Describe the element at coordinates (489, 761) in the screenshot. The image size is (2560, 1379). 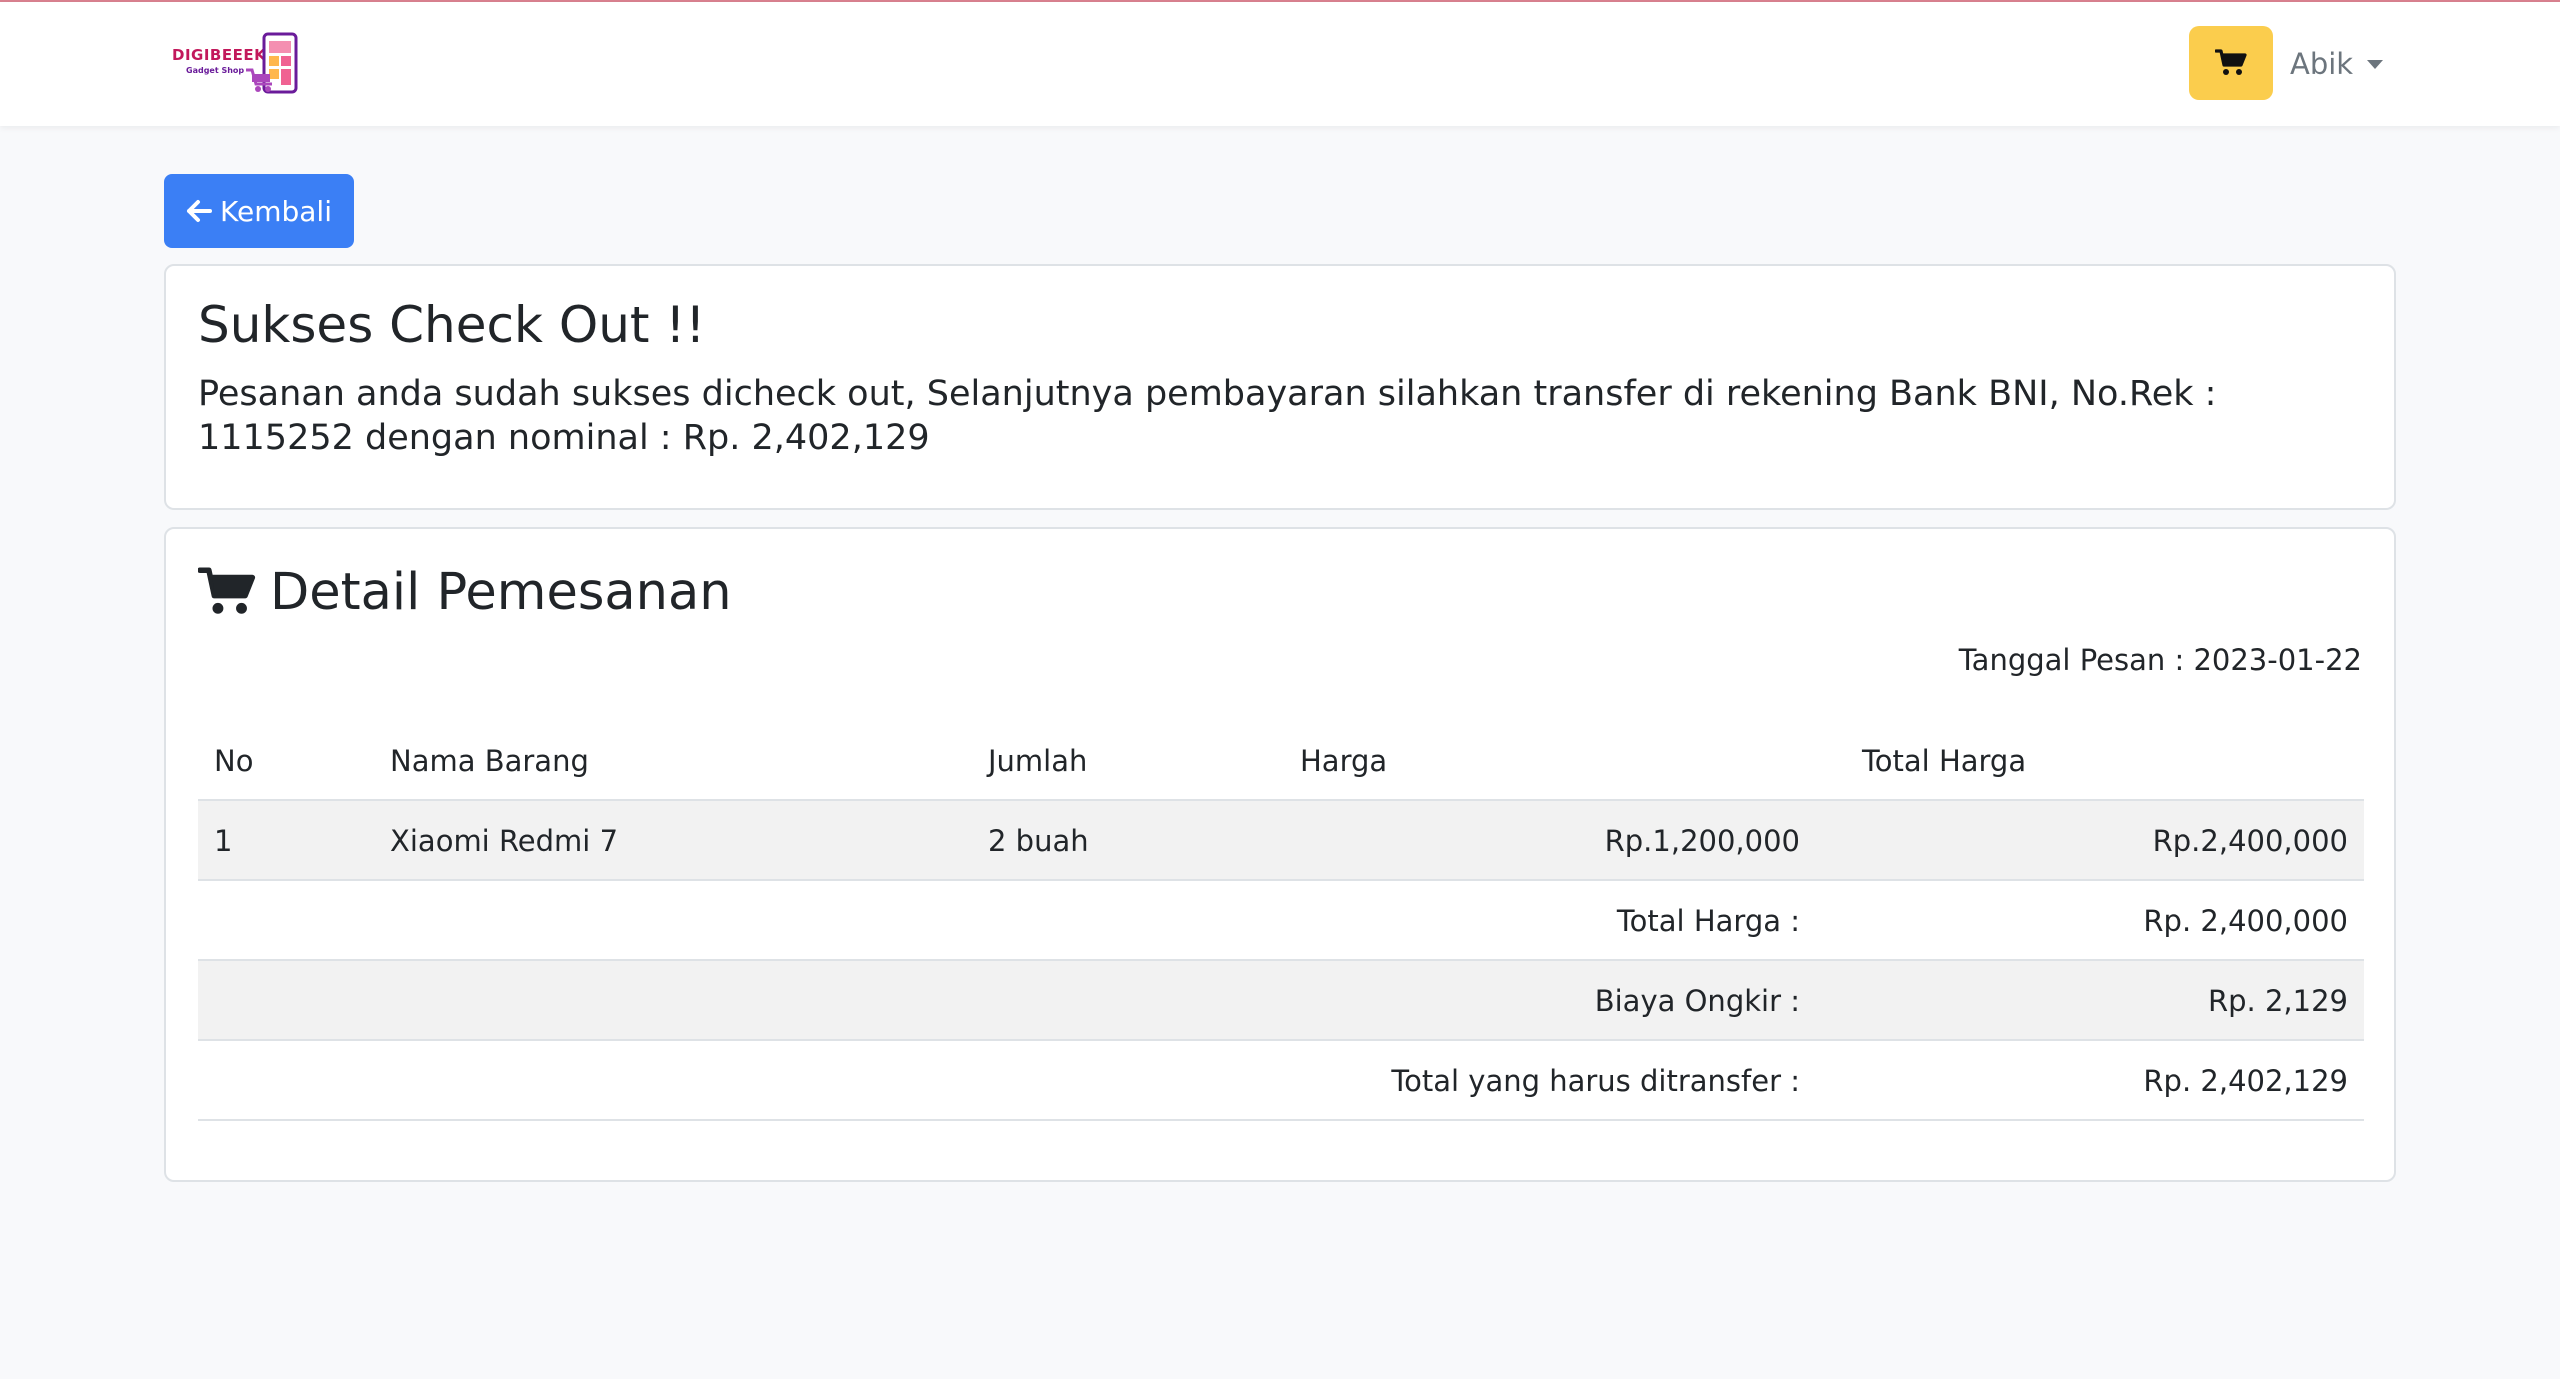
I see `header-name: Nama Barang` at that location.